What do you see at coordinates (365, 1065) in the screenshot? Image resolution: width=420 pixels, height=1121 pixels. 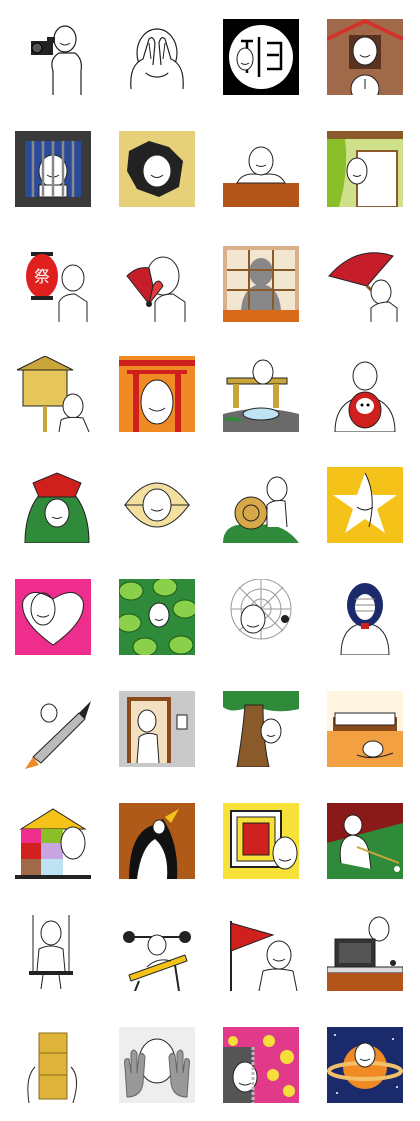 I see `saturn-space-sticker` at bounding box center [365, 1065].